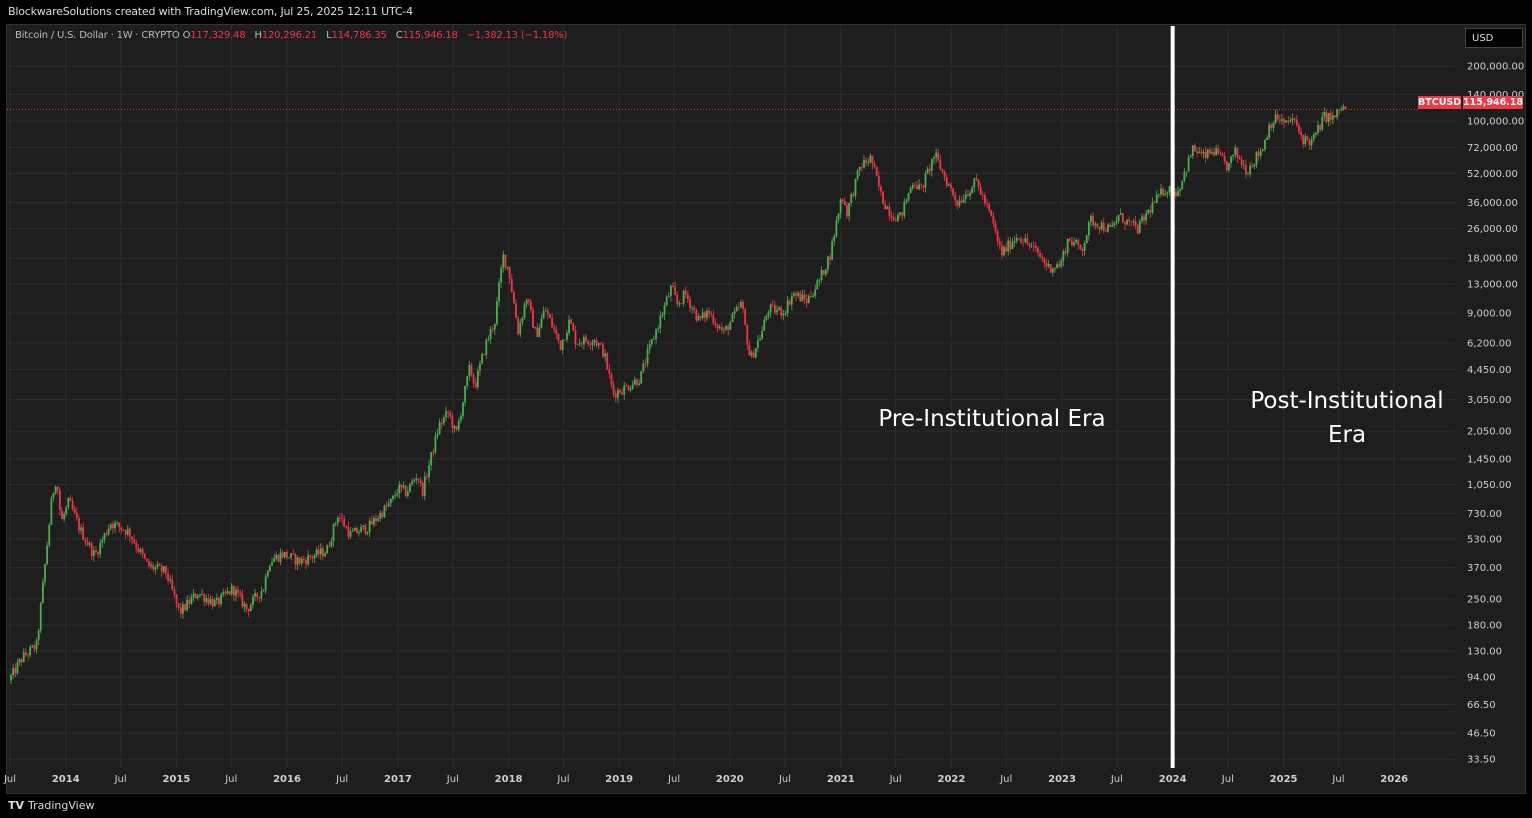 This screenshot has width=1532, height=818. Describe the element at coordinates (1492, 229) in the screenshot. I see `y-tick-label: 26,000.00` at that location.